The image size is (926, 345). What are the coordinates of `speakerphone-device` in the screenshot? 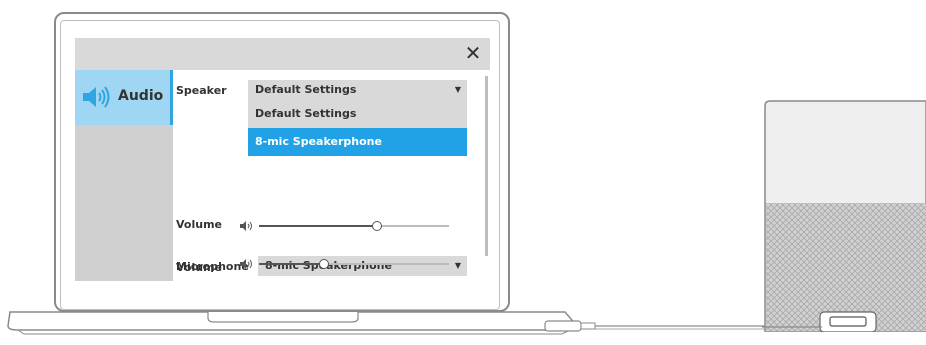 It's located at (844, 216).